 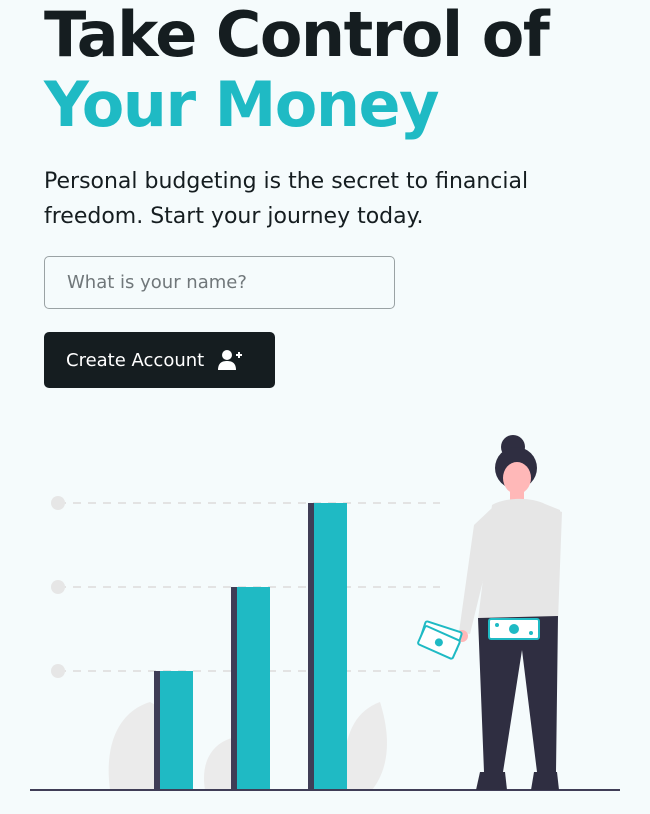 What do you see at coordinates (242, 104) in the screenshot?
I see `hero-title-accent: Your Money` at bounding box center [242, 104].